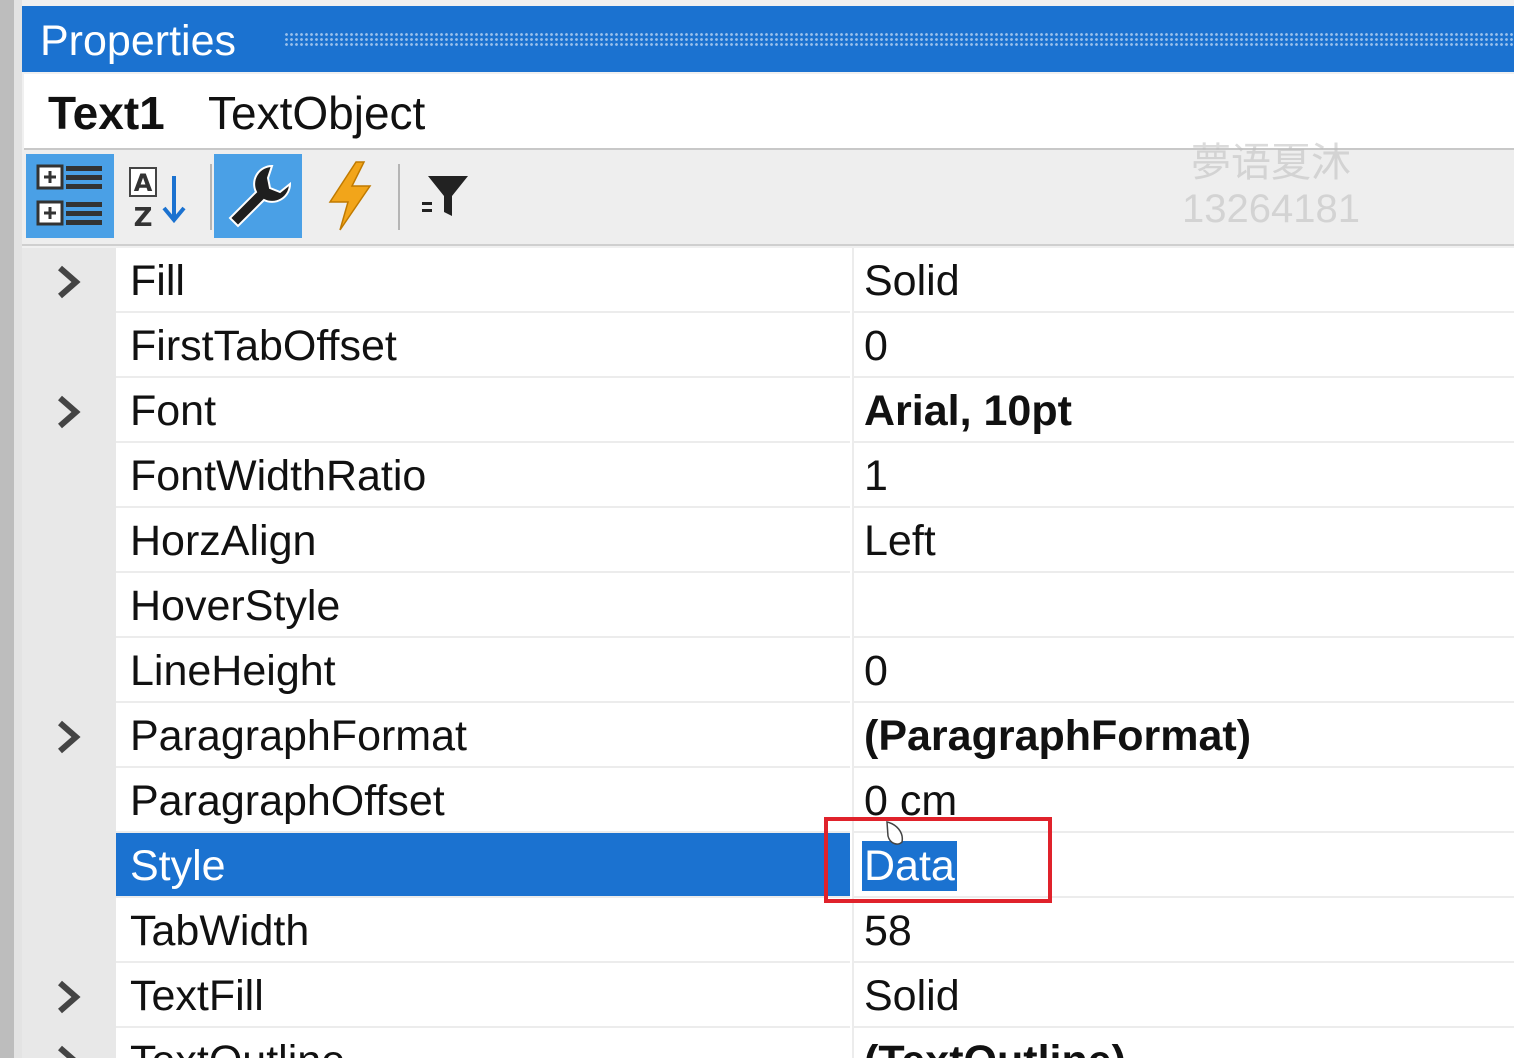  I want to click on property-row-paragraphformat: ParagraphFormat (ParagraphFormat), so click(768, 735).